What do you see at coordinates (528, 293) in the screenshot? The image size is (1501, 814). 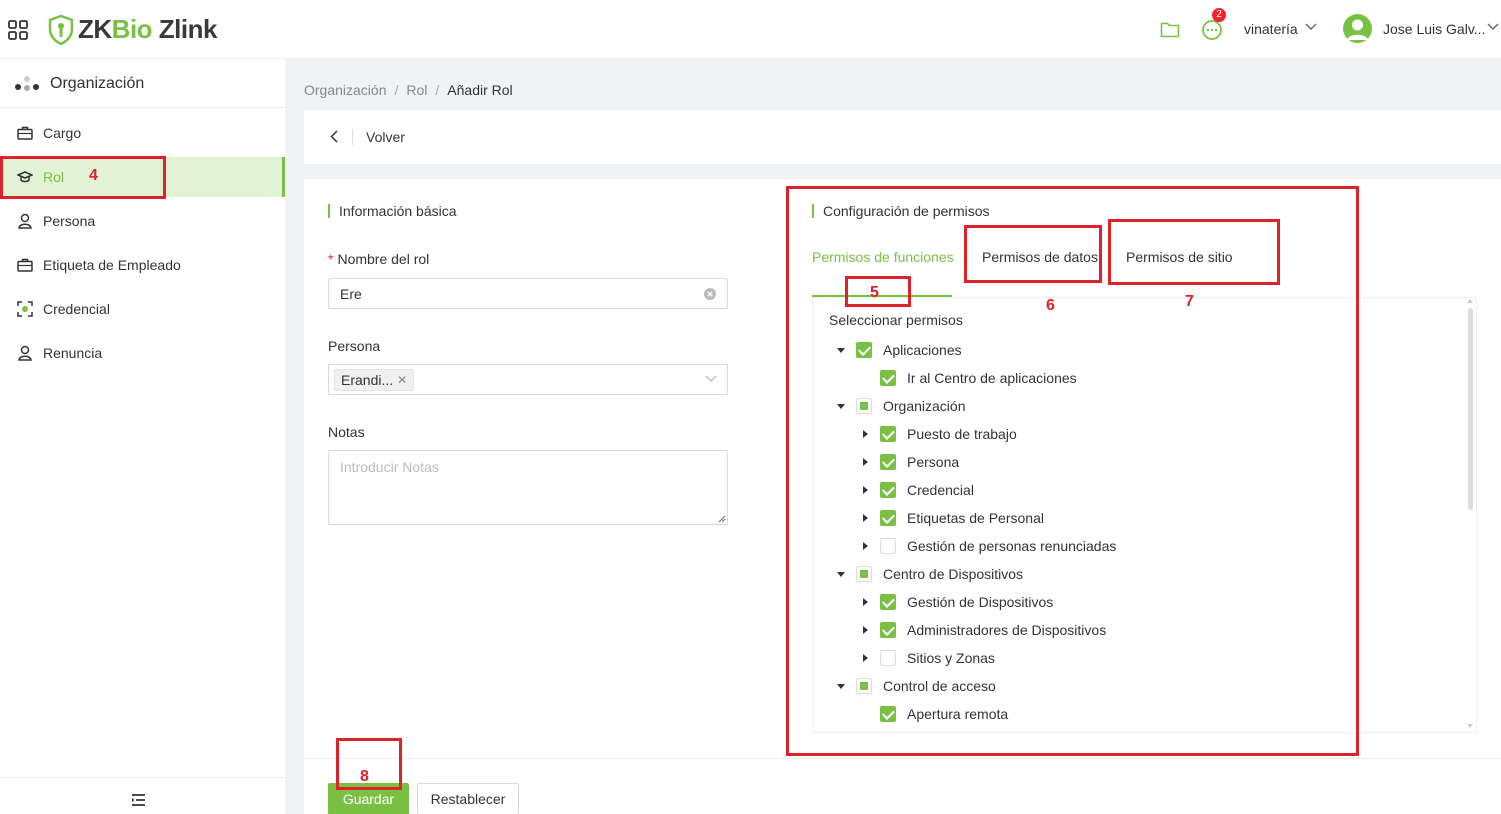 I see `role-name-input: Ere` at bounding box center [528, 293].